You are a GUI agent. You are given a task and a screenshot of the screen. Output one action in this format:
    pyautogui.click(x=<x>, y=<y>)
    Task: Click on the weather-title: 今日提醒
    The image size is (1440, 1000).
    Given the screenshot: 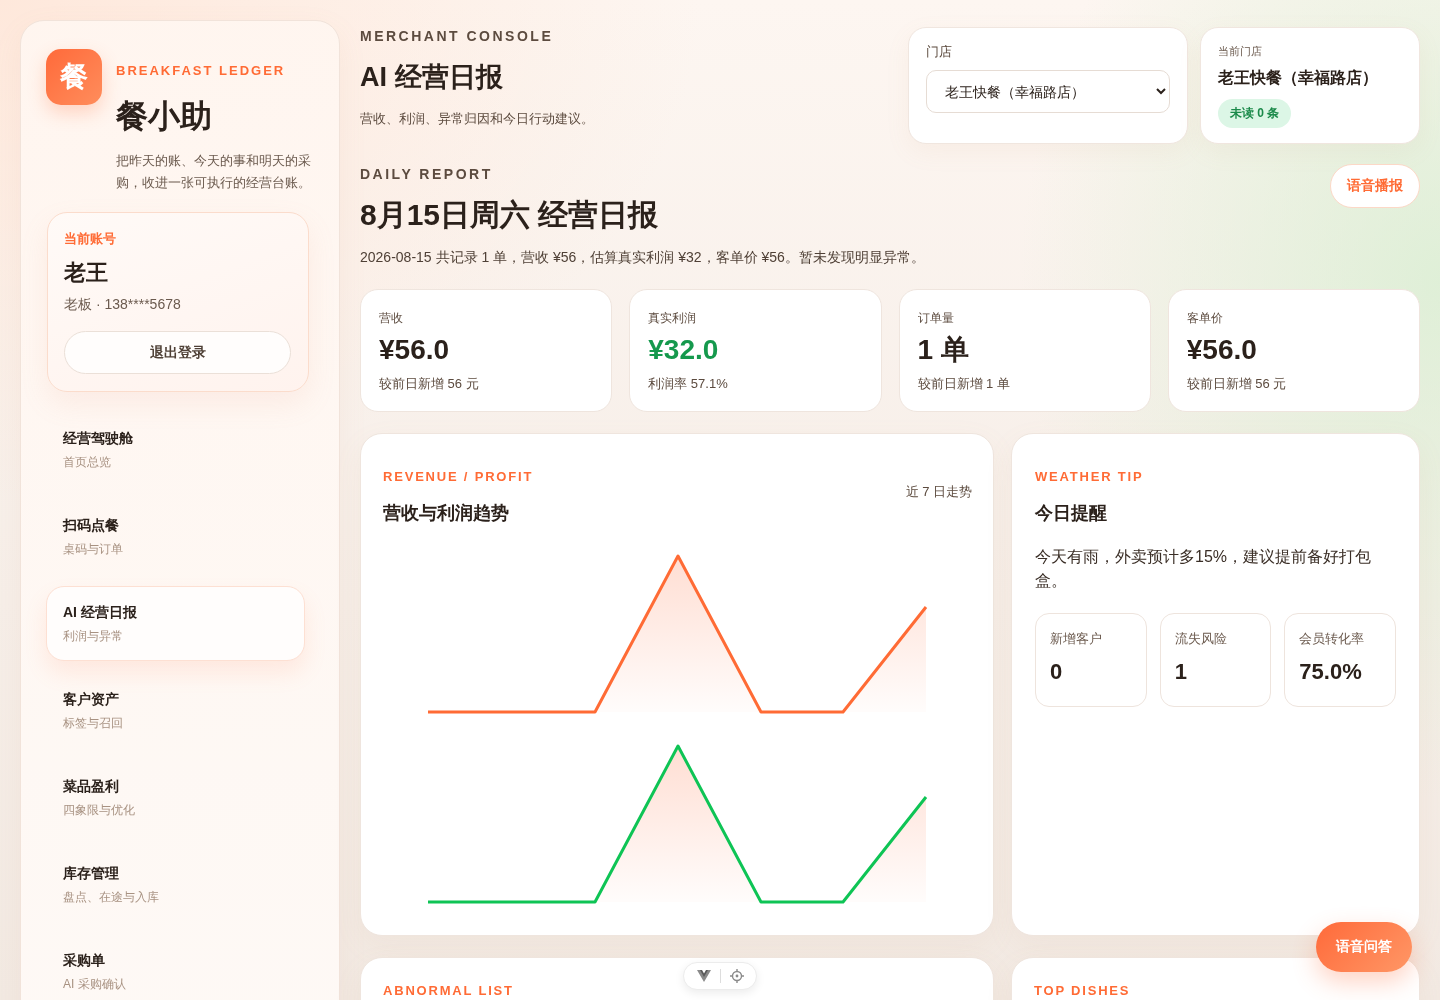 What is the action you would take?
    pyautogui.click(x=1071, y=513)
    